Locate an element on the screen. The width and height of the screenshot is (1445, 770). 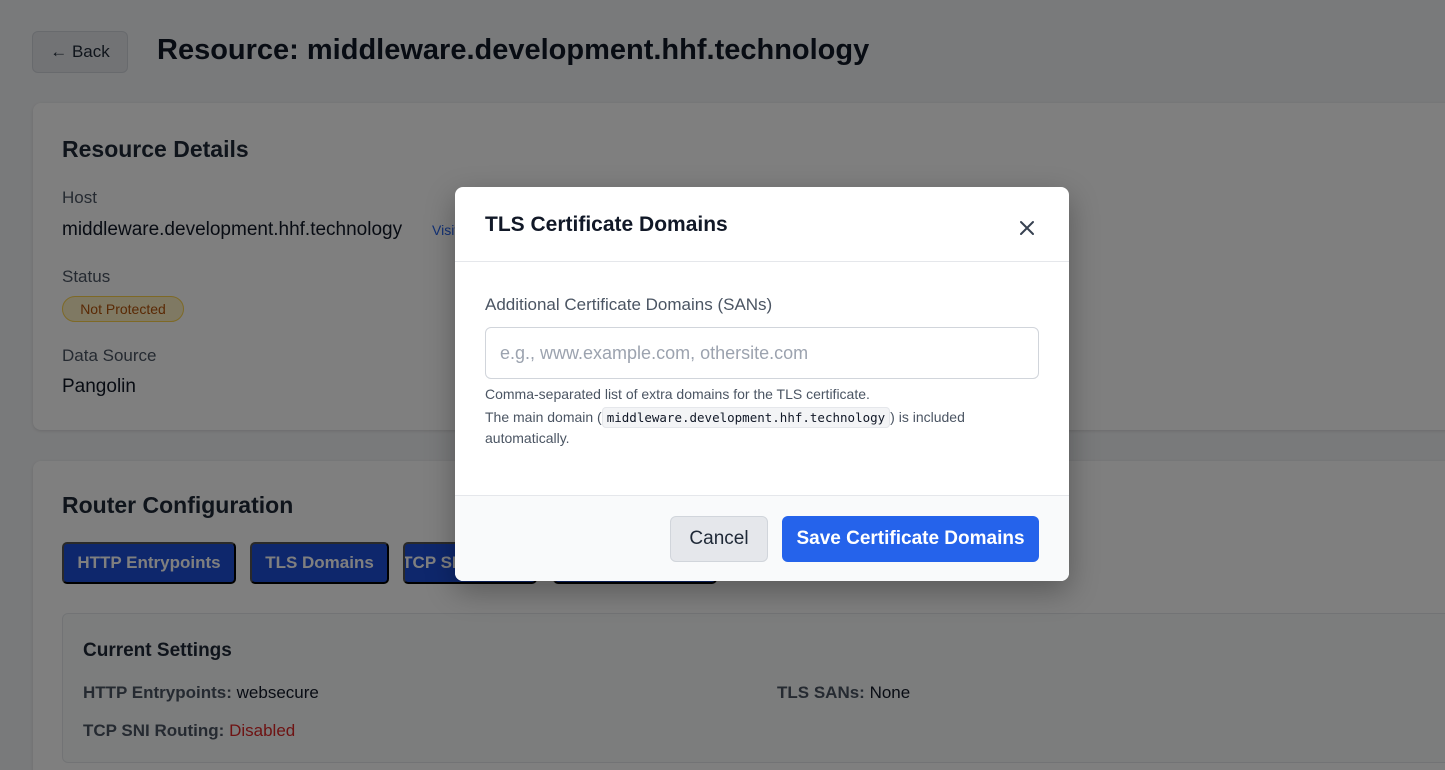
save-certificate-domains-button: Save Certificate Domains is located at coordinates (910, 539).